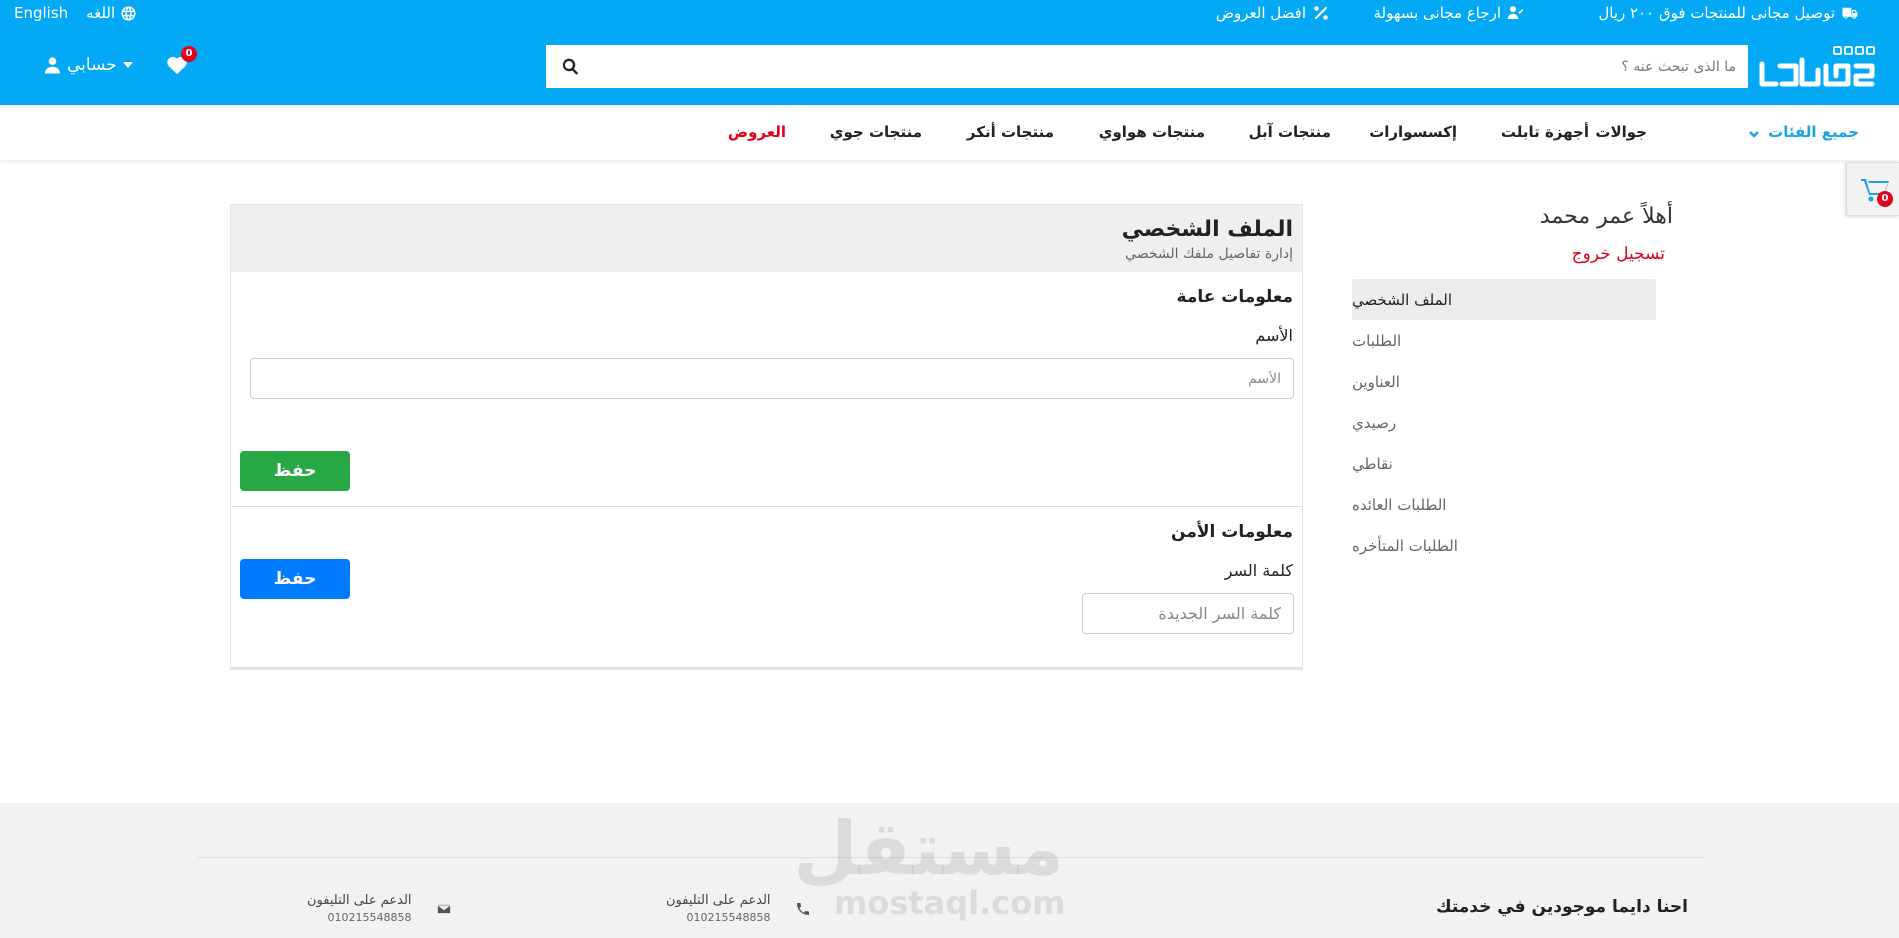 This screenshot has height=938, width=1899. What do you see at coordinates (772, 378) in the screenshot?
I see `name-field` at bounding box center [772, 378].